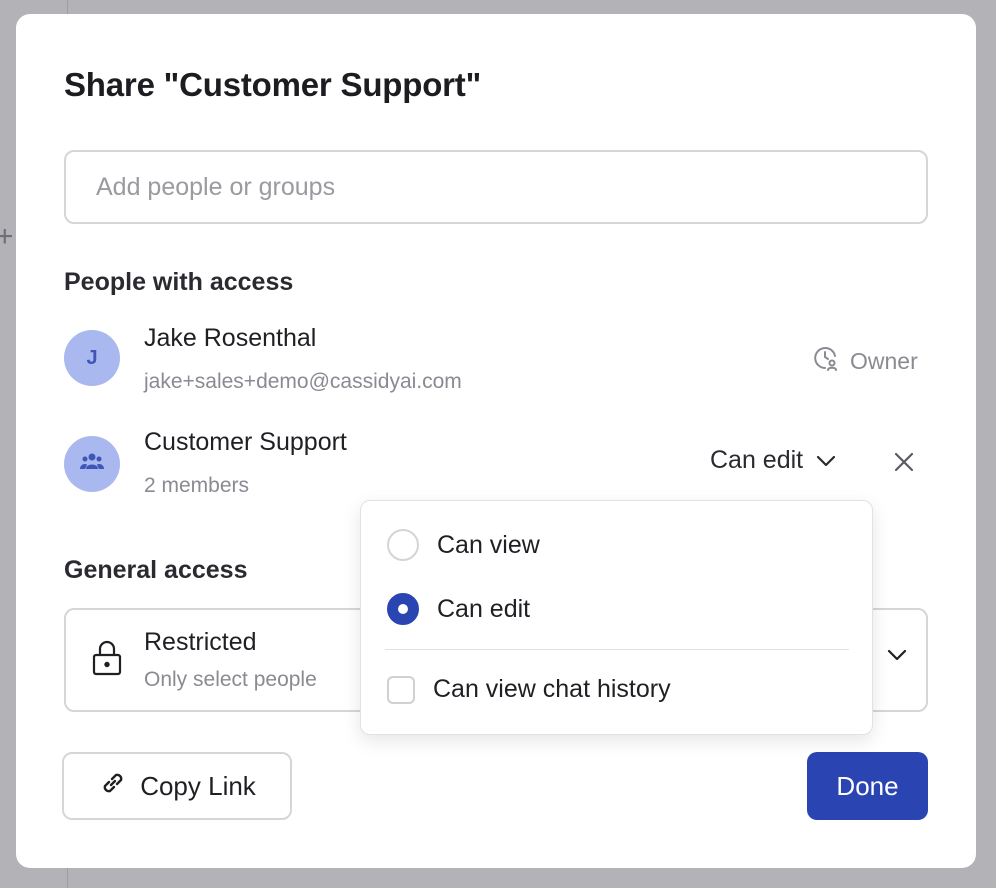  I want to click on lock-icon, so click(107, 660).